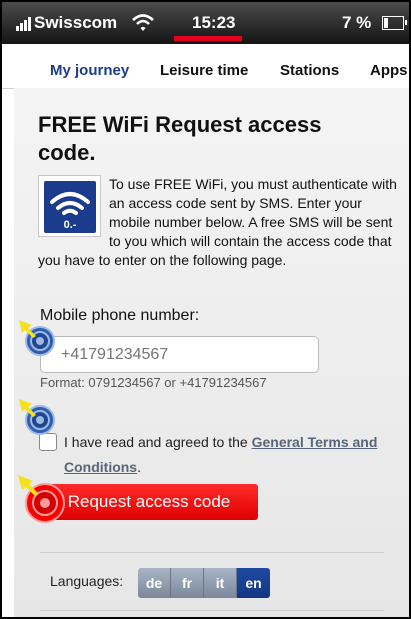 The width and height of the screenshot is (411, 619). I want to click on languages-label: Languages:, so click(87, 581).